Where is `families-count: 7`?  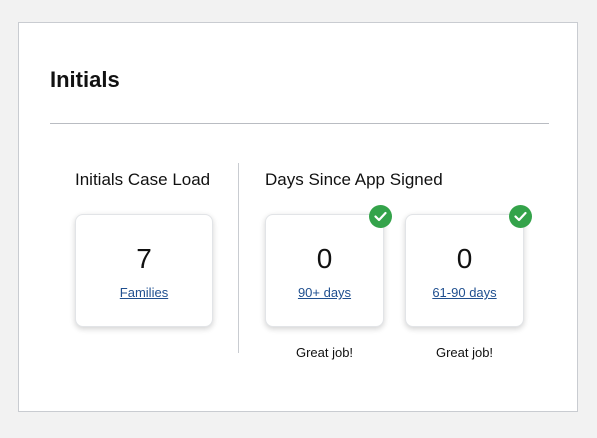
families-count: 7 is located at coordinates (144, 258).